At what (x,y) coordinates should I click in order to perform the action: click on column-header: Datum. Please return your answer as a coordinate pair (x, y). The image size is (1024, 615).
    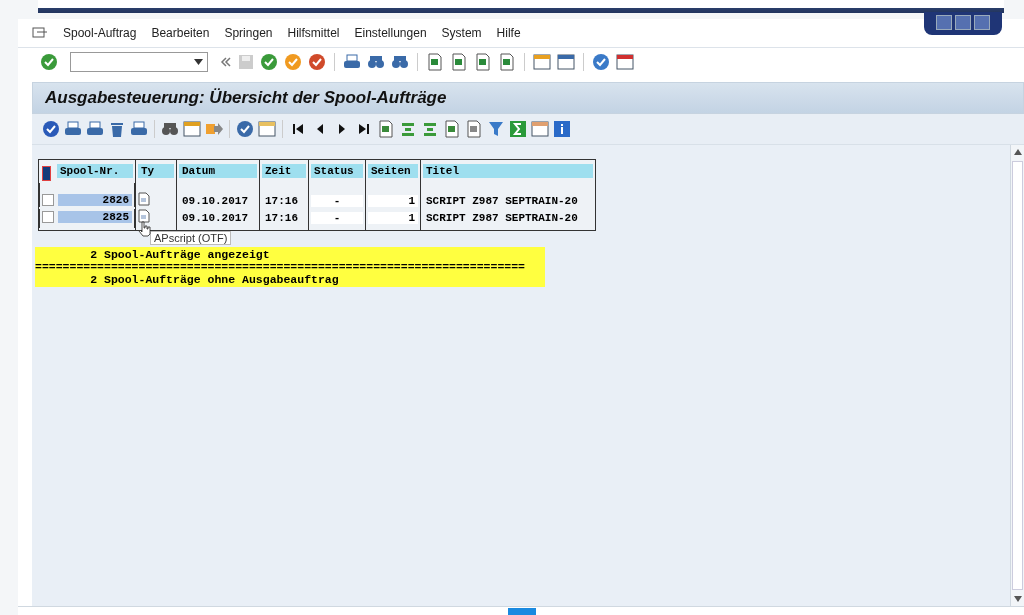
    Looking at the image, I should click on (218, 171).